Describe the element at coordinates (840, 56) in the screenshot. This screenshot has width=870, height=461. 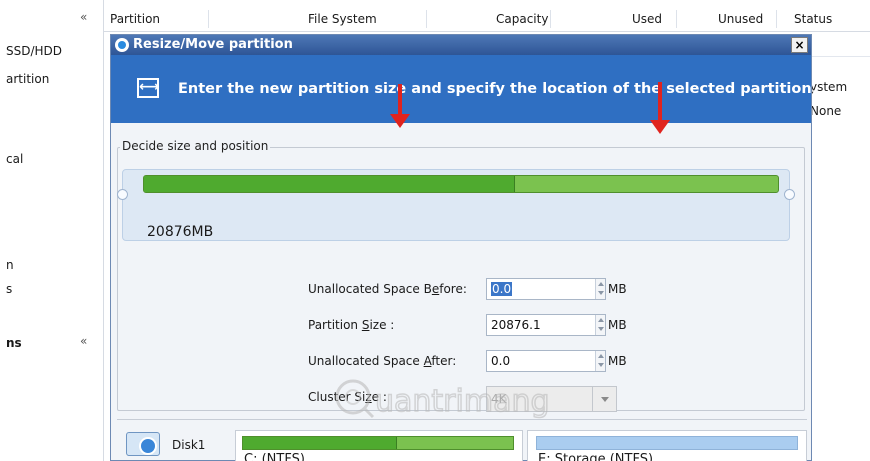
I see `row-divider` at that location.